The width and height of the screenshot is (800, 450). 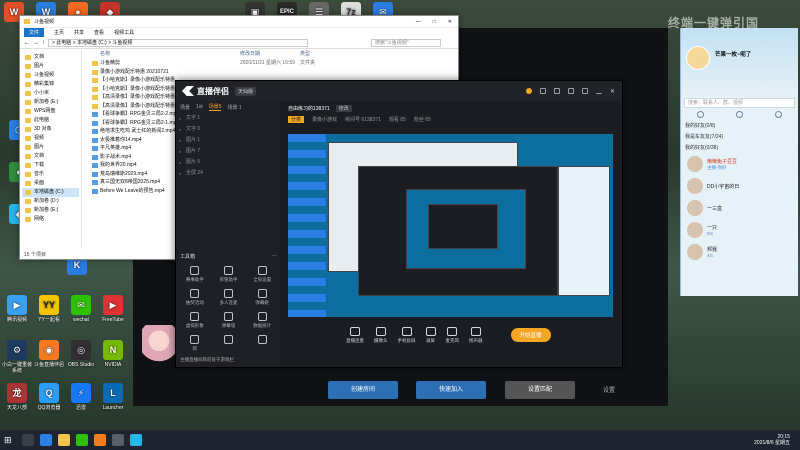 I want to click on system-clock: 20:15 2021/8/6 星期五, so click(x=777, y=440).